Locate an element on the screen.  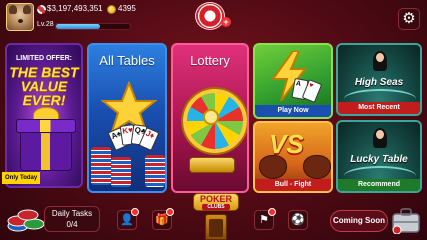
offer-best: THE BEST VALUE EVER! is located at coordinates (44, 86).